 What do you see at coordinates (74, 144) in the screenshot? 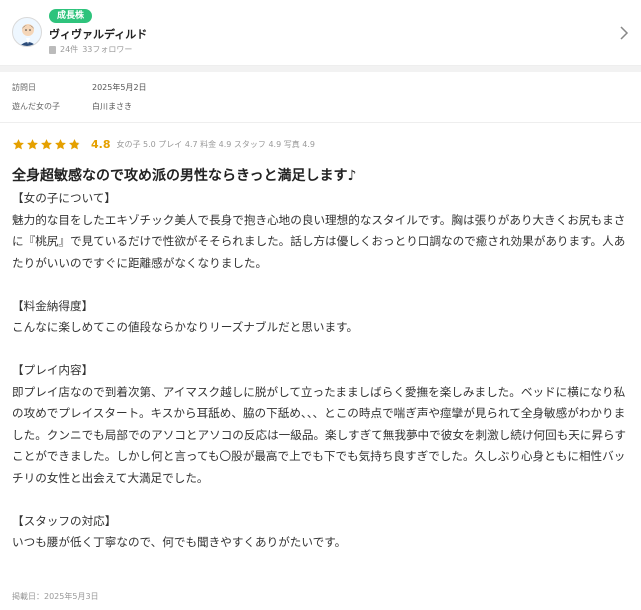
I see `star-partial-icon` at bounding box center [74, 144].